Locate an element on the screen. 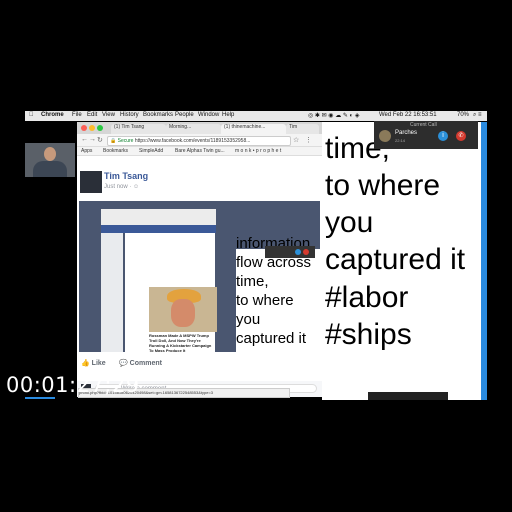  menu-history: History is located at coordinates (129, 115).